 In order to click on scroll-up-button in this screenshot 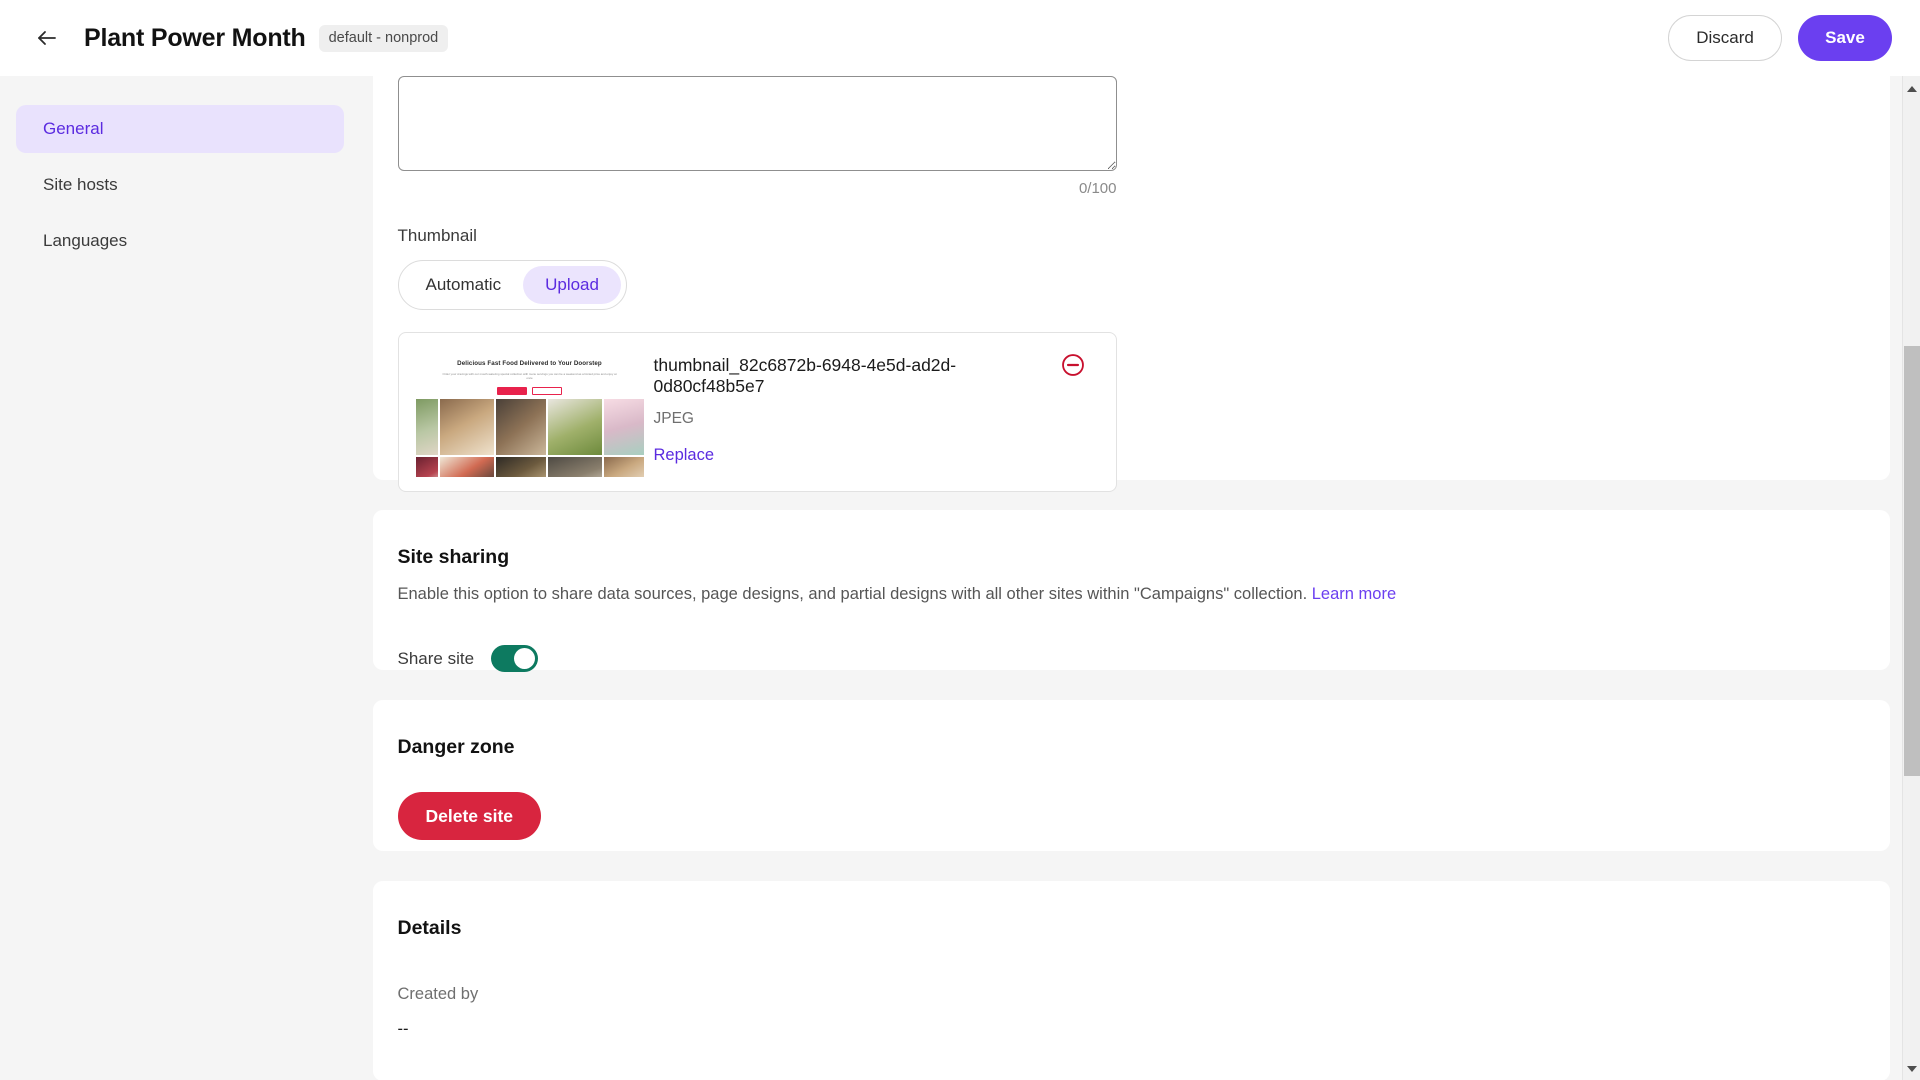, I will do `click(1911, 89)`.